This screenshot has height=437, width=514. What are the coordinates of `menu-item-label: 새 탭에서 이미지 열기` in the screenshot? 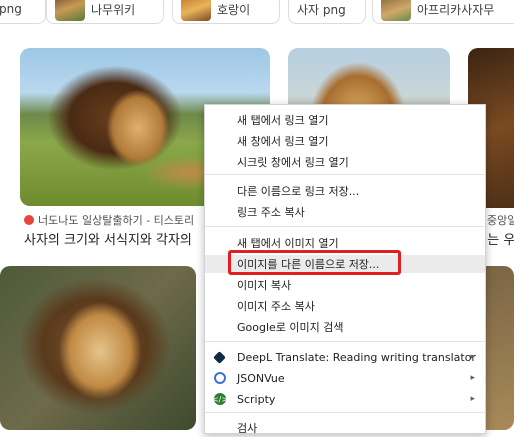 It's located at (288, 243).